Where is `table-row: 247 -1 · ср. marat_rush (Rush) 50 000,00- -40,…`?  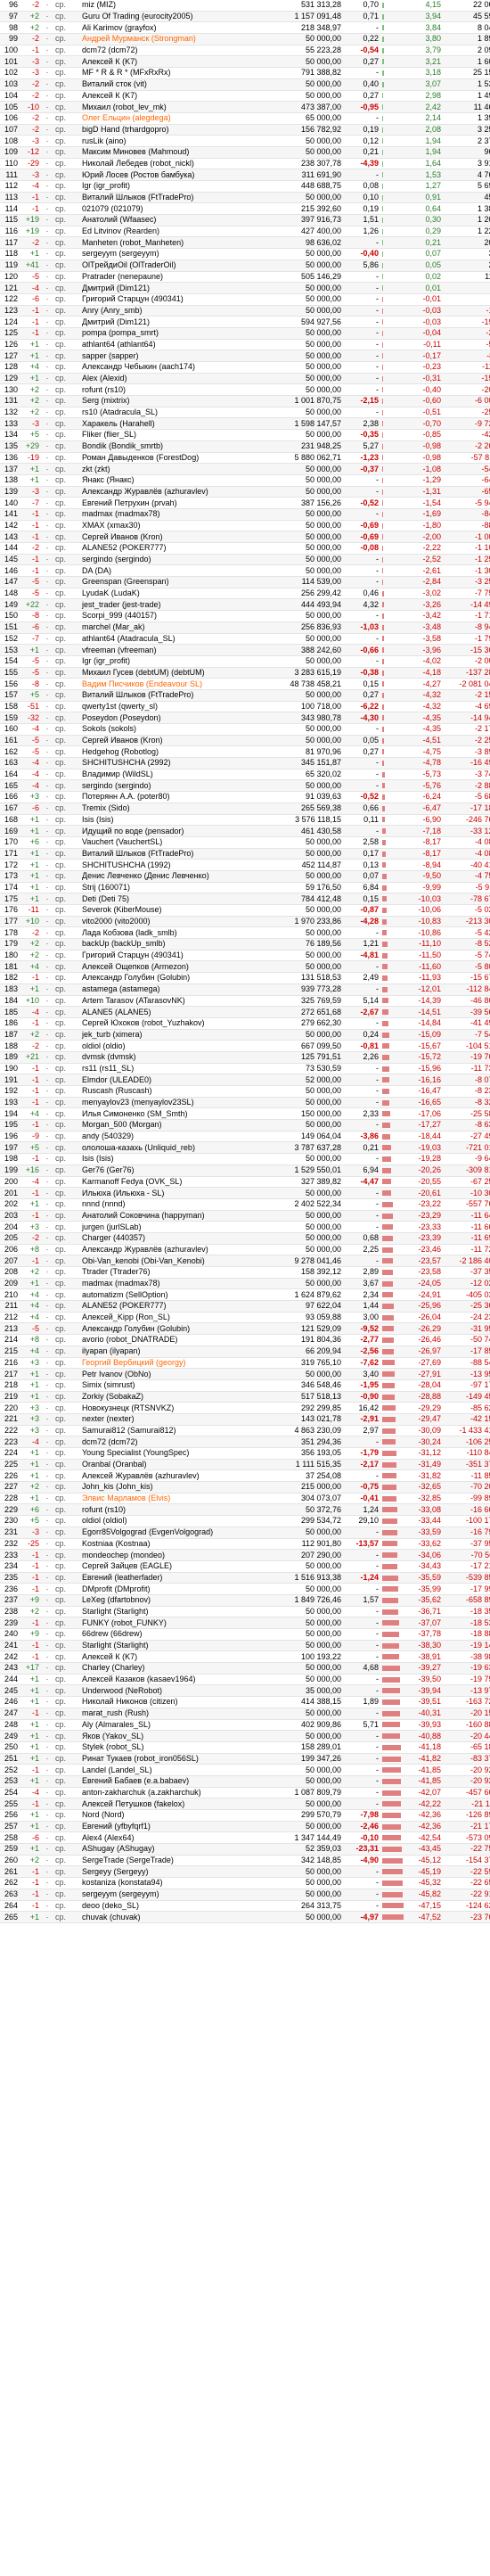 table-row: 247 -1 · ср. marat_rush (Rush) 50 000,00- -40,… is located at coordinates (245, 1714).